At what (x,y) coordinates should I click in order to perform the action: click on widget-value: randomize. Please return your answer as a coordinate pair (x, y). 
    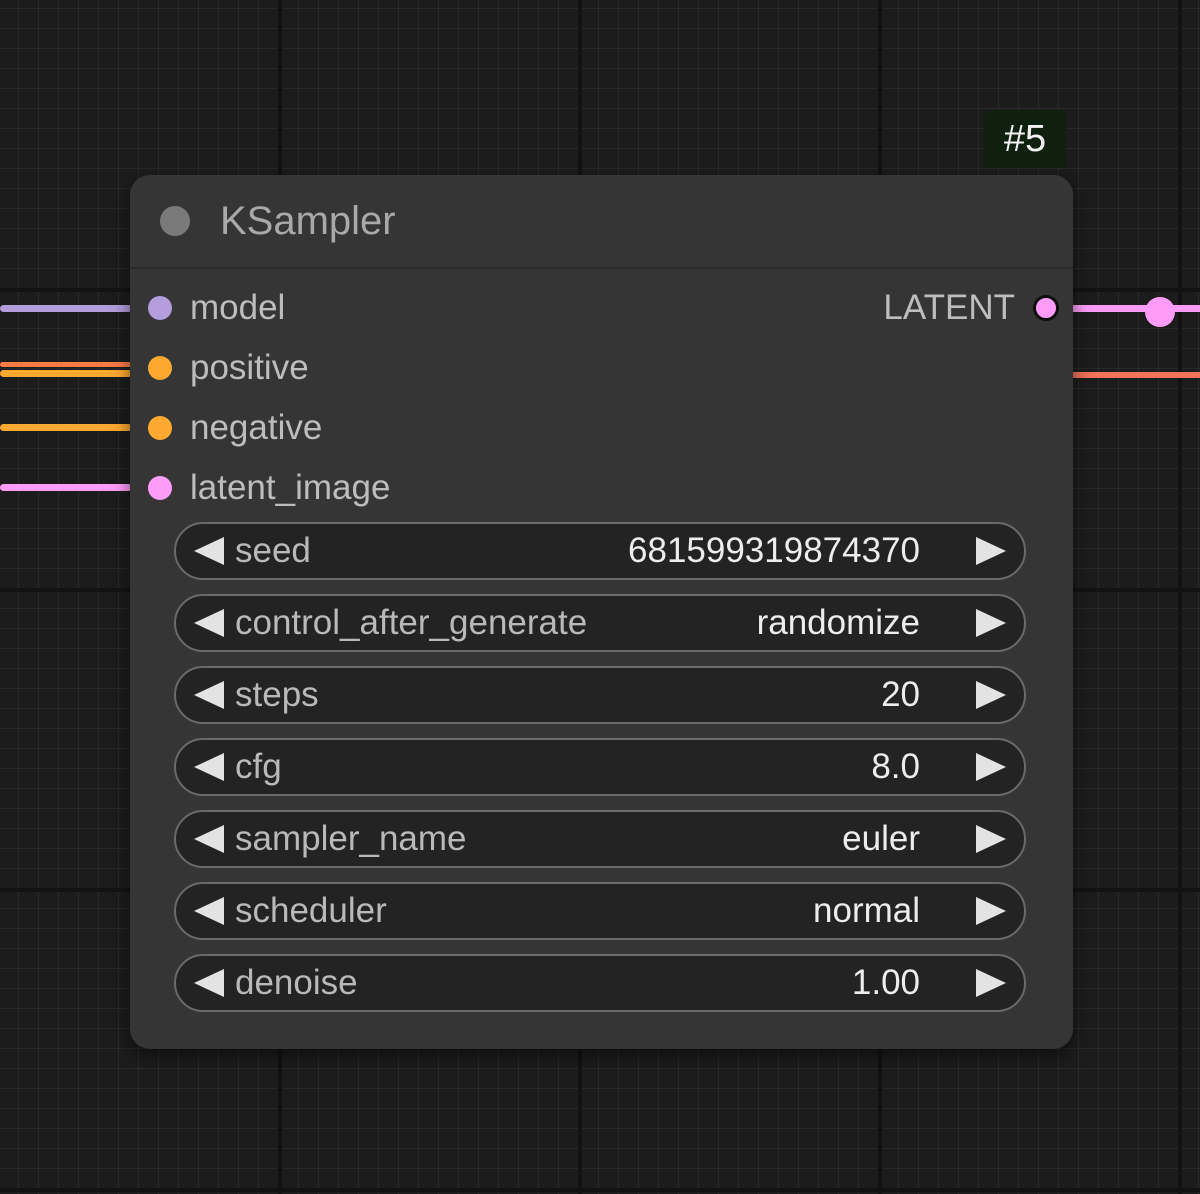
    Looking at the image, I should click on (838, 623).